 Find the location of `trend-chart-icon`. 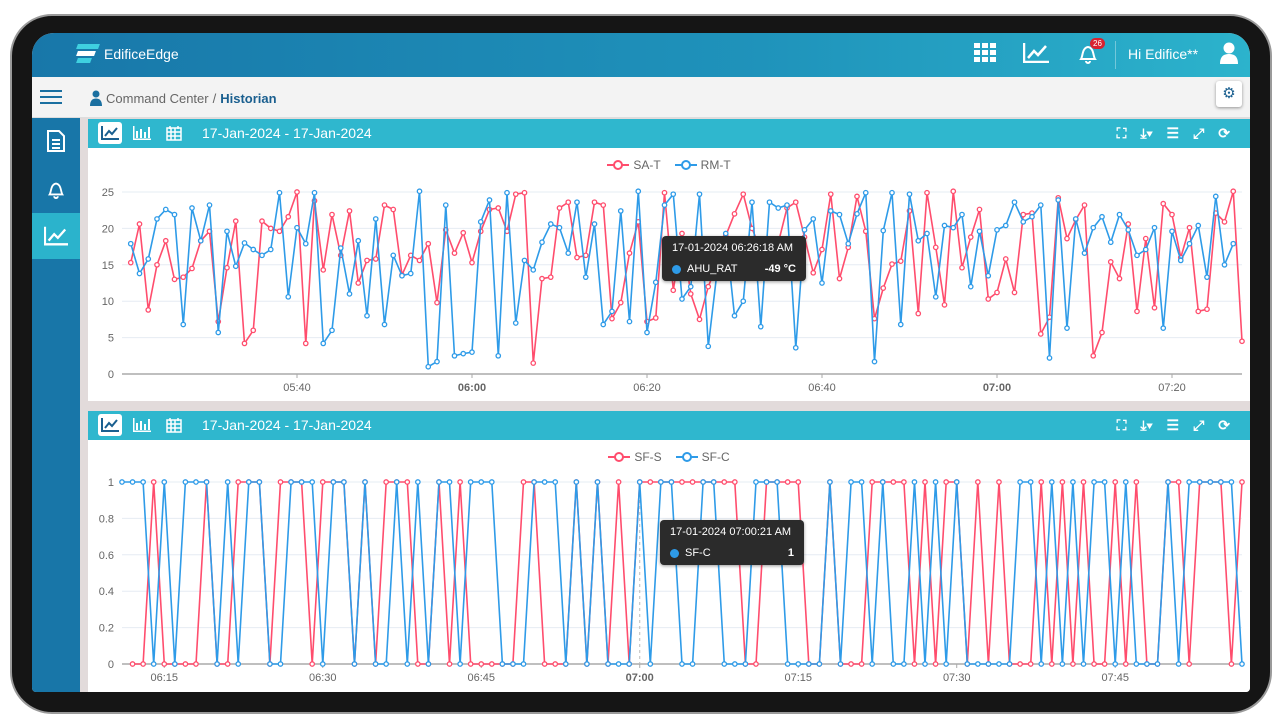

trend-chart-icon is located at coordinates (1035, 55).